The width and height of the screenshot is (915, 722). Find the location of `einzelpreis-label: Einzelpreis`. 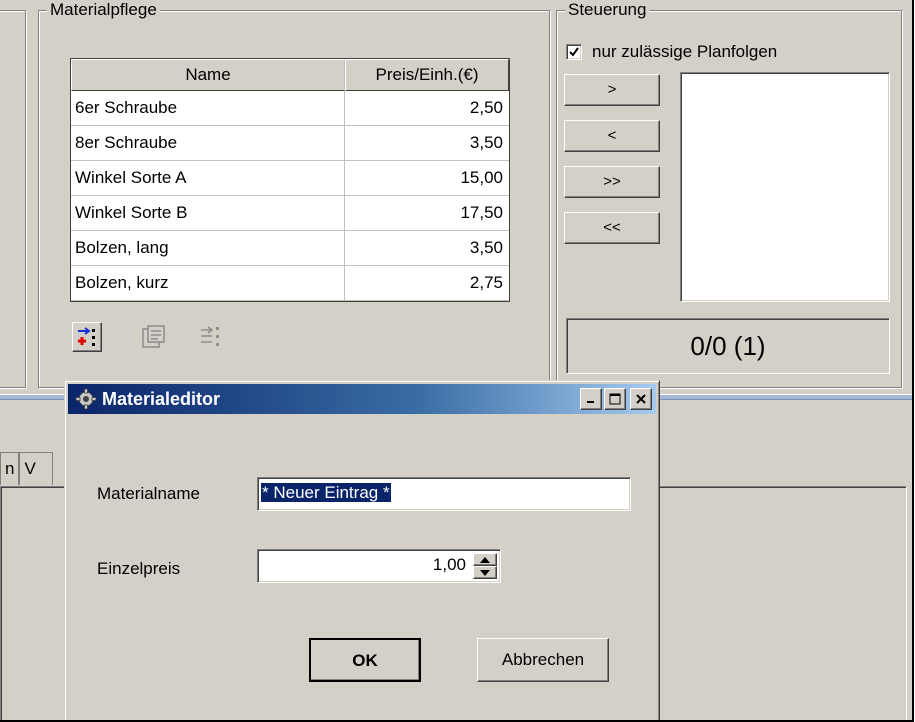

einzelpreis-label: Einzelpreis is located at coordinates (139, 568).